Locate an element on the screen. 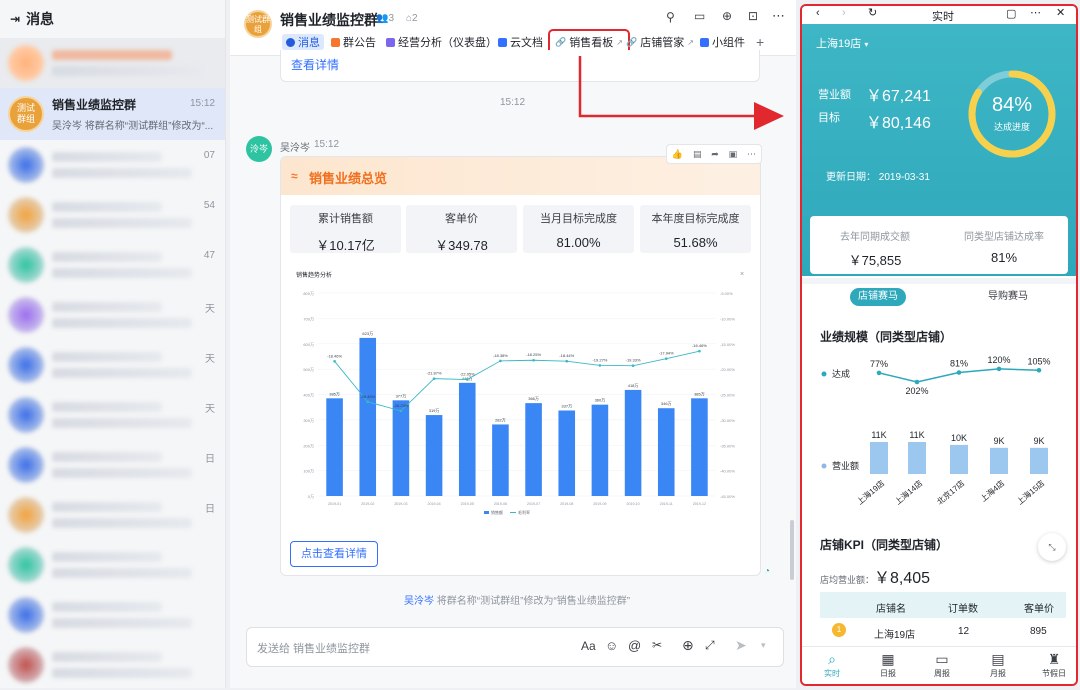  bottom-tab-monthly: ▤ 月报 is located at coordinates (998, 665).